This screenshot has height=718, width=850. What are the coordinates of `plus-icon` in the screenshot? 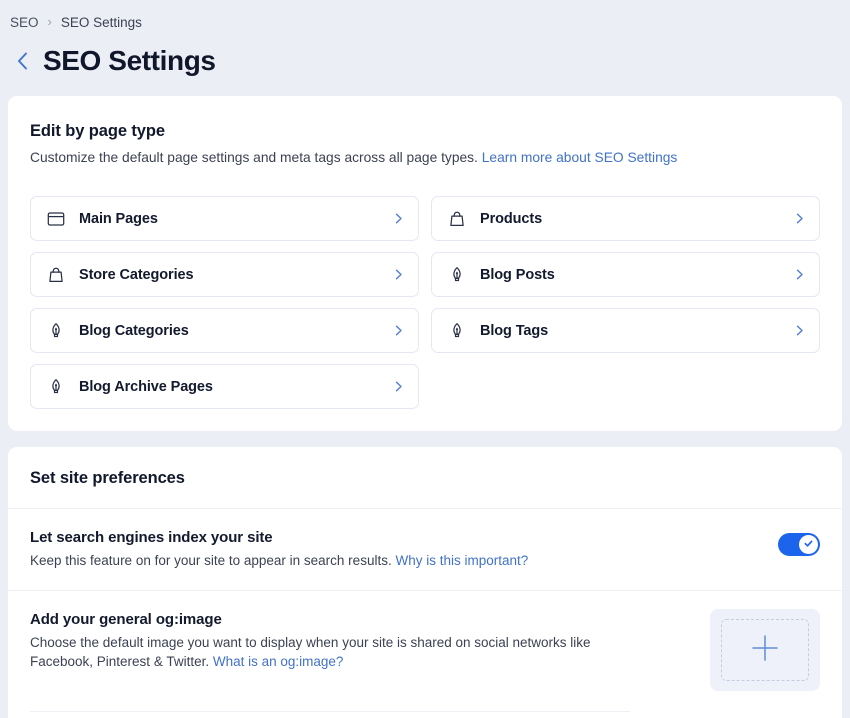 It's located at (765, 650).